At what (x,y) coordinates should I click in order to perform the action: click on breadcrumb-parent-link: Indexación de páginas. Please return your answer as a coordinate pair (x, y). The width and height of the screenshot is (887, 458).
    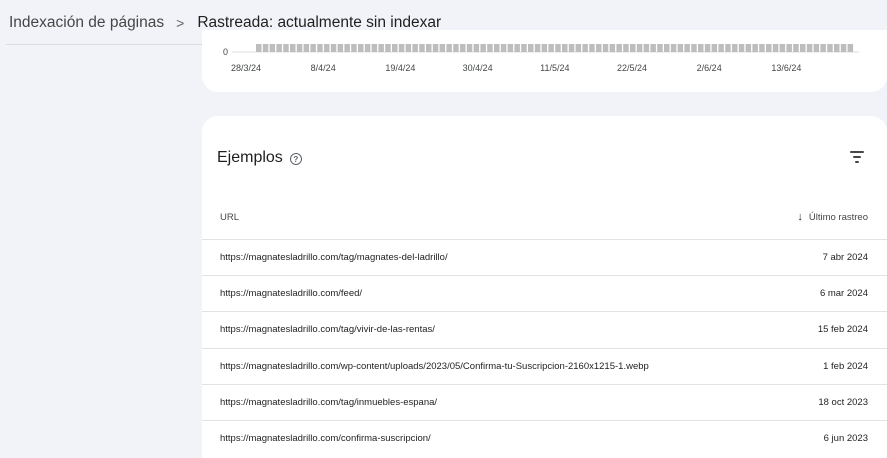
    Looking at the image, I should click on (86, 23).